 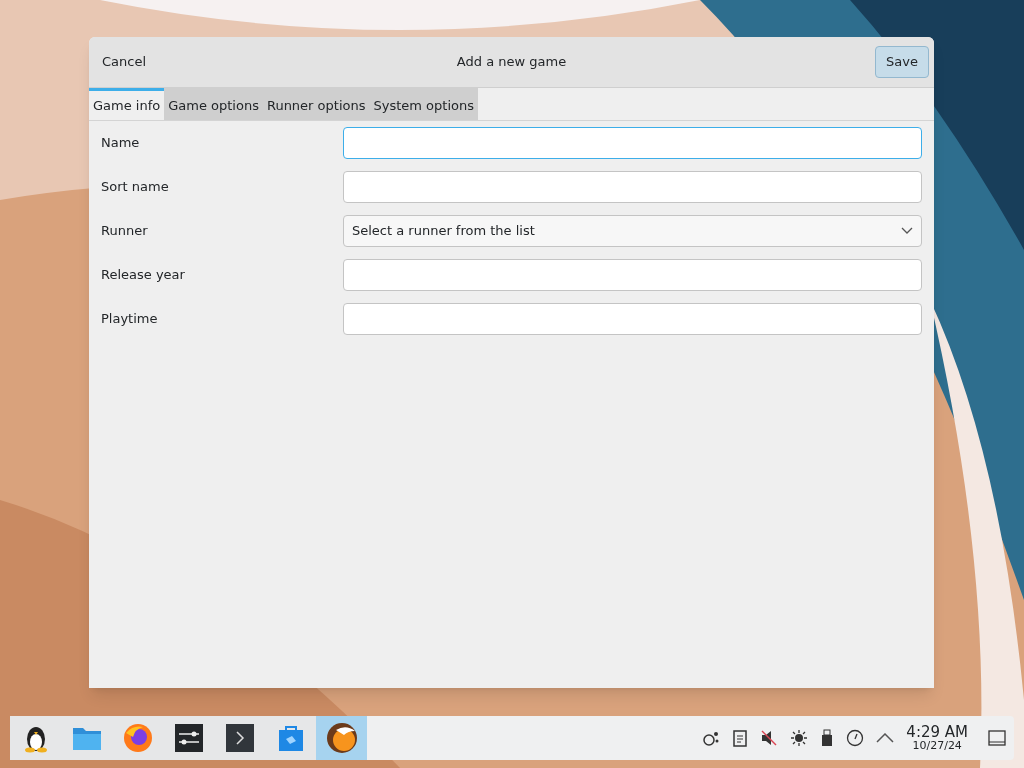 What do you see at coordinates (239, 738) in the screenshot?
I see `terminal-icon` at bounding box center [239, 738].